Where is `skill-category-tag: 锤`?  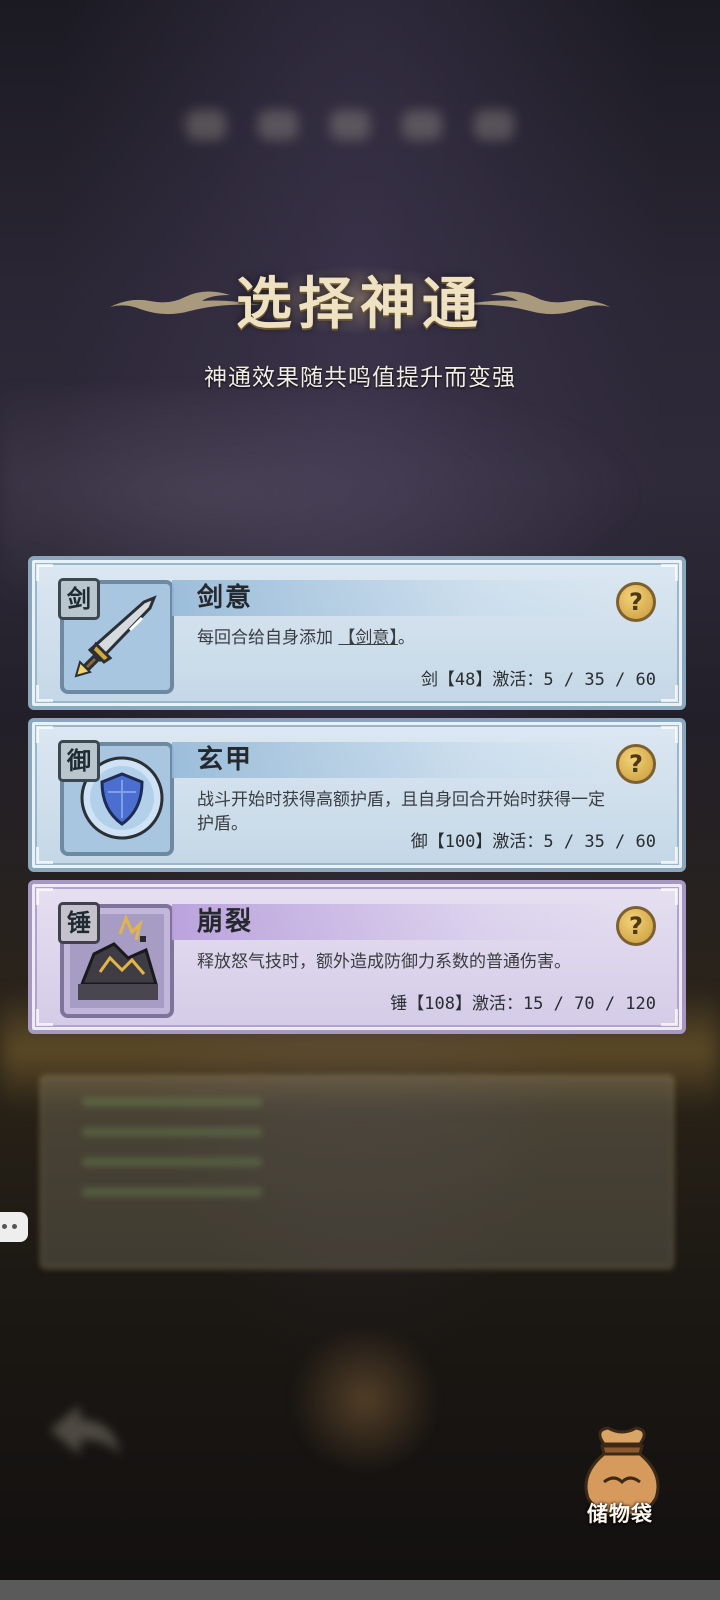
skill-category-tag: 锤 is located at coordinates (79, 923).